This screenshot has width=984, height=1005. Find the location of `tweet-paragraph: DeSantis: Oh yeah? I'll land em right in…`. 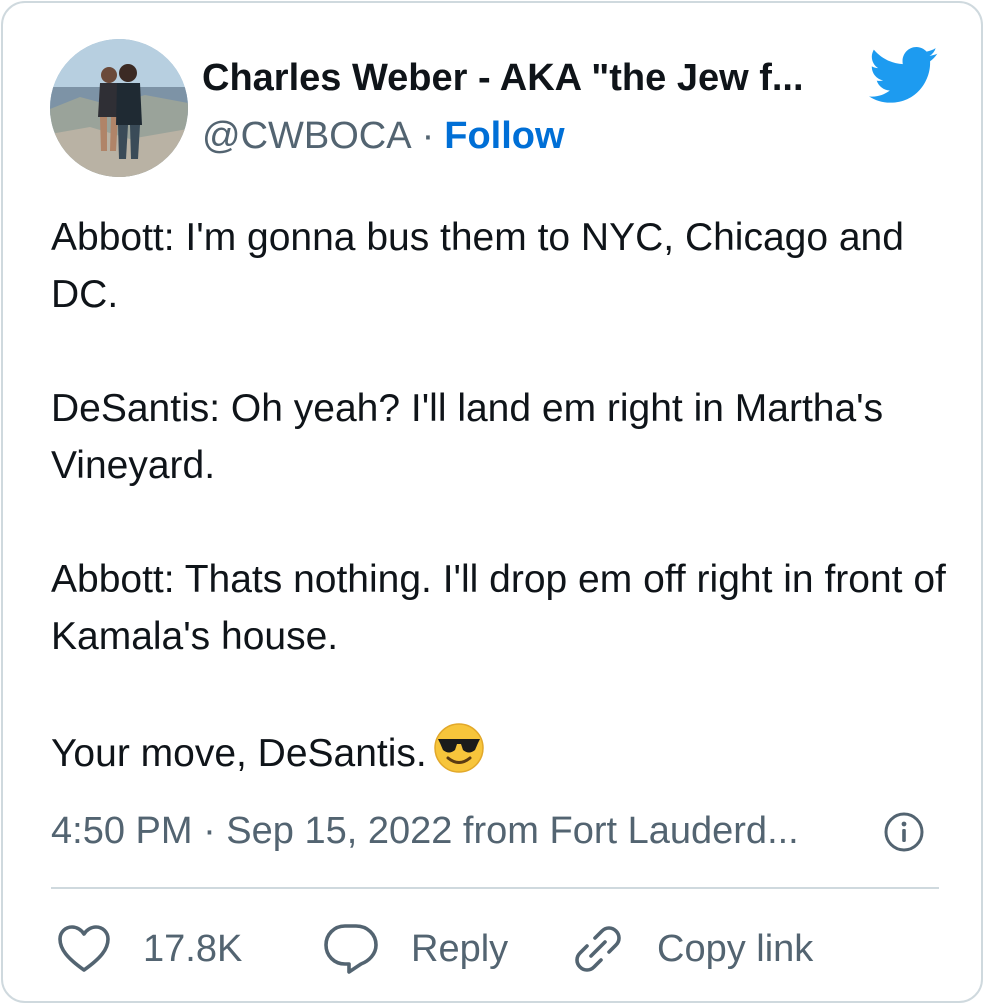

tweet-paragraph: DeSantis: Oh yeah? I'll land em right in… is located at coordinates (467, 437).